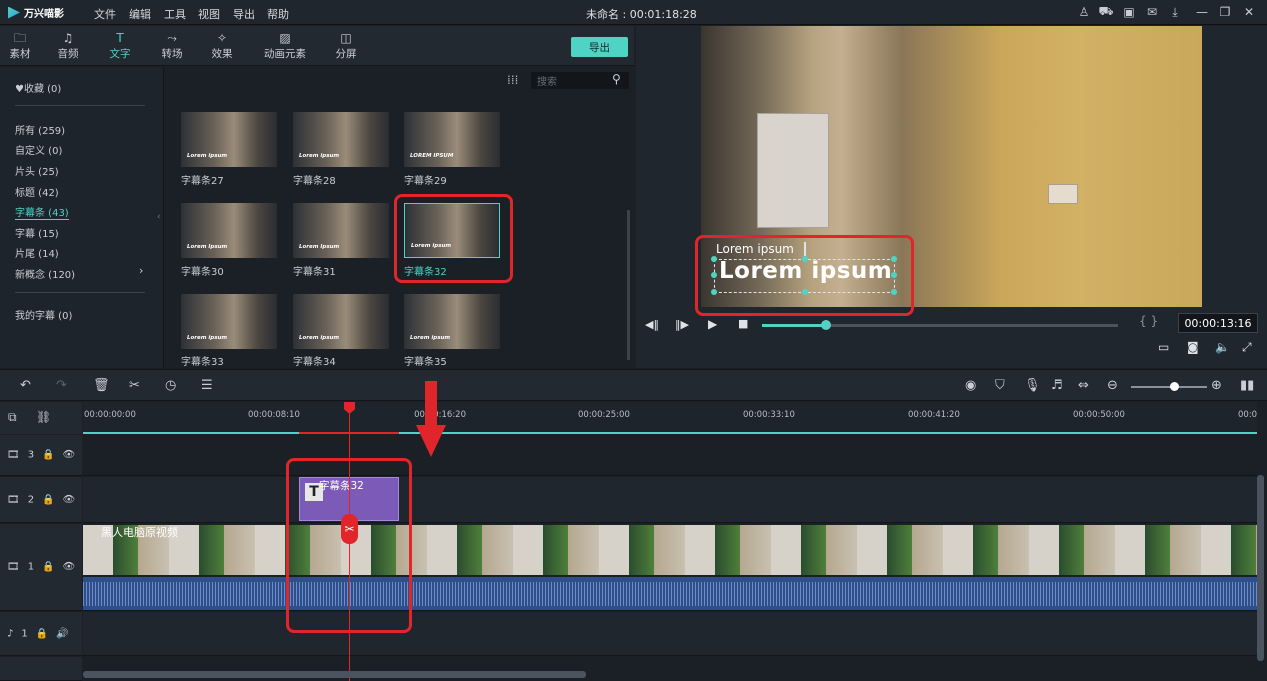  Describe the element at coordinates (1083, 385) in the screenshot. I see `fit-timeline-icon: ⇔` at that location.